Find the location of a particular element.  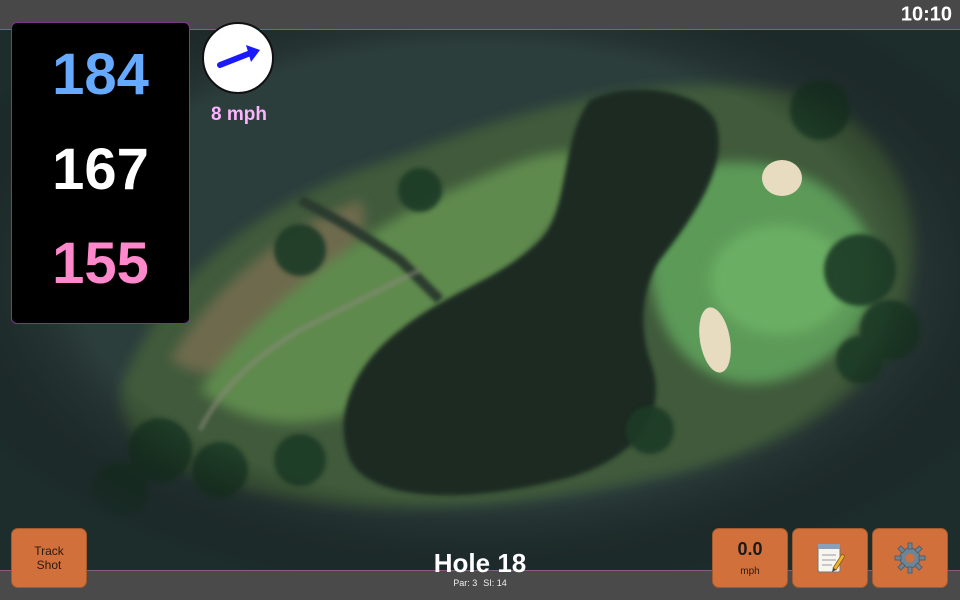

wind-speed: 8 mph is located at coordinates (239, 114).